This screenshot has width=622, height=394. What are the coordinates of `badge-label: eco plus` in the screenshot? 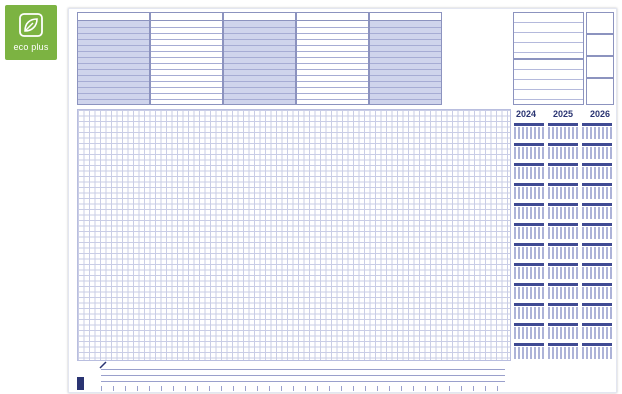 It's located at (31, 47).